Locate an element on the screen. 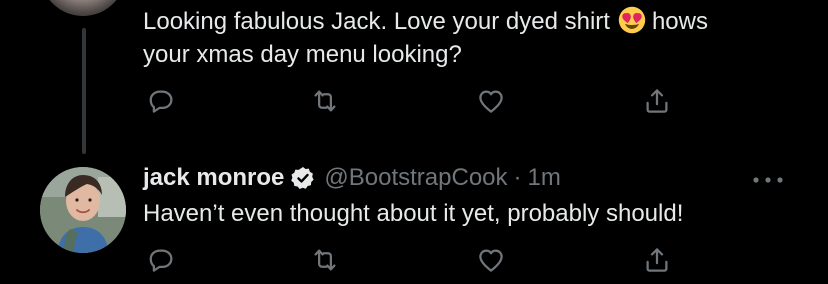 The height and width of the screenshot is (284, 828). tweet-actions is located at coordinates (423, 260).